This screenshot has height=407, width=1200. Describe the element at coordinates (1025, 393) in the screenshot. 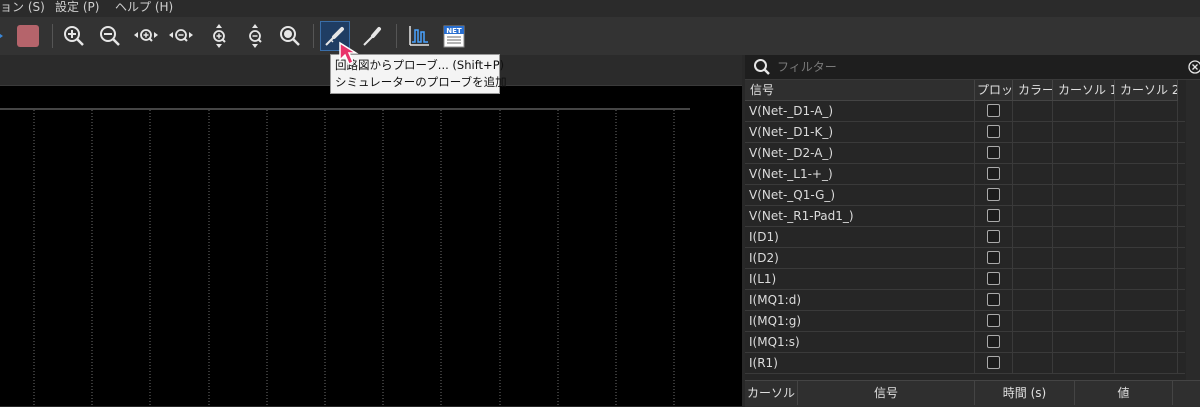

I see `column-header-time: 時間 (s)` at that location.